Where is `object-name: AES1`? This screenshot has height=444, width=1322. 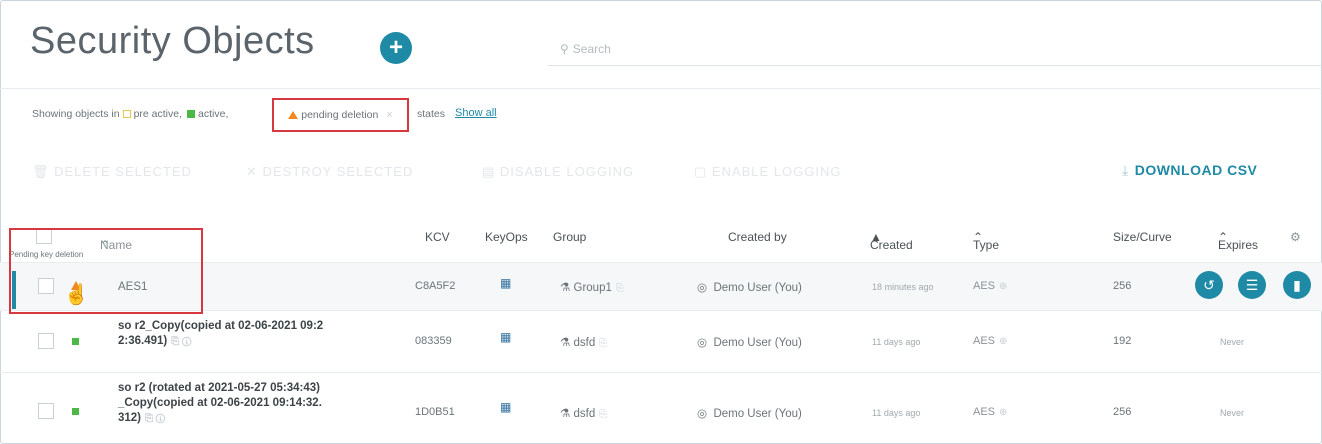
object-name: AES1 is located at coordinates (132, 287).